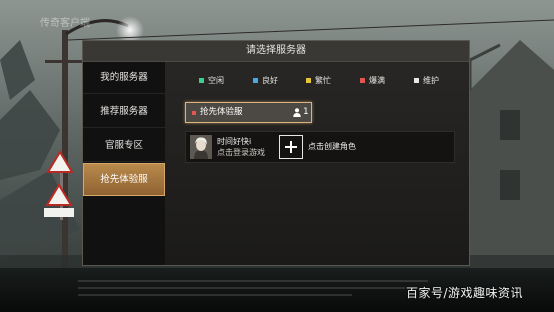 This screenshot has width=554, height=312. What do you see at coordinates (431, 80) in the screenshot?
I see `legend-label: 维护` at bounding box center [431, 80].